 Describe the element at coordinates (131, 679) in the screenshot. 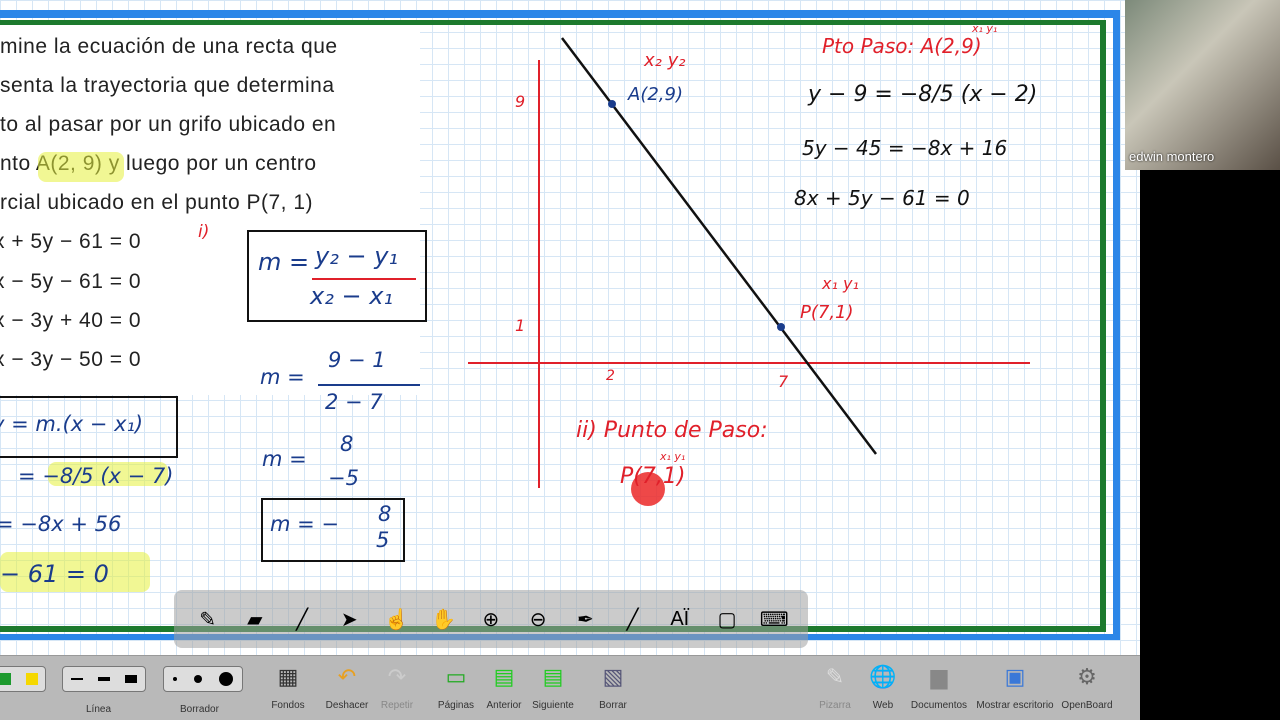

I see `line-thick` at that location.